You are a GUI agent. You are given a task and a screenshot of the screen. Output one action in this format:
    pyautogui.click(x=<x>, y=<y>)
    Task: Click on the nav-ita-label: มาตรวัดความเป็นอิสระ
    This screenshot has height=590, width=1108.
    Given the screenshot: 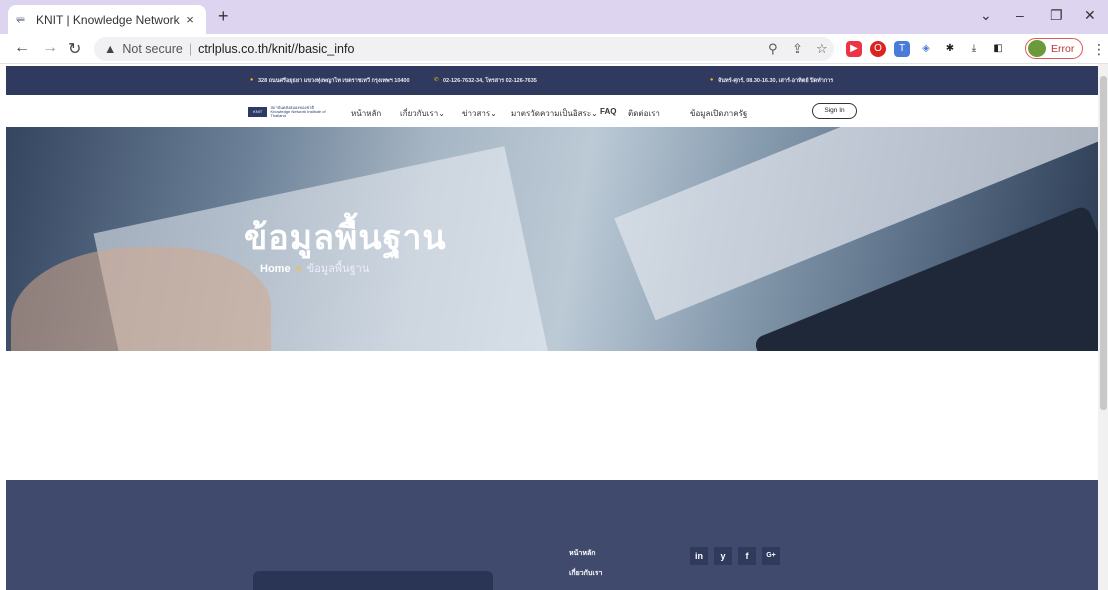 What is the action you would take?
    pyautogui.click(x=551, y=113)
    